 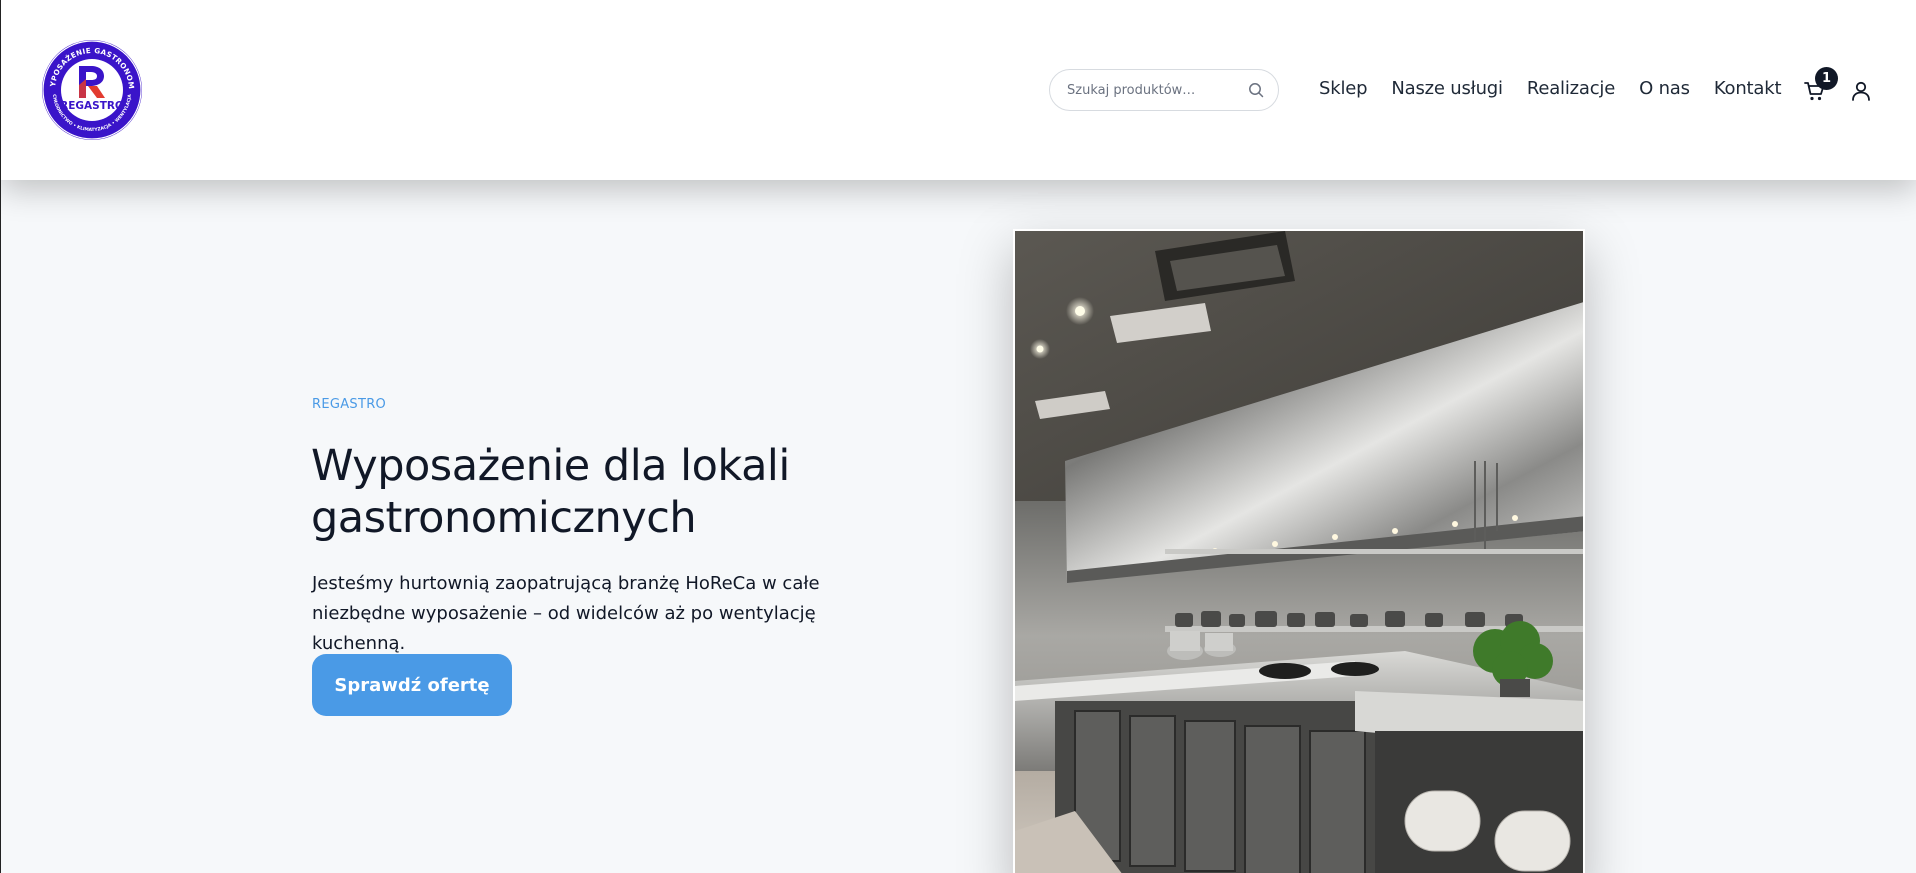 What do you see at coordinates (550, 492) in the screenshot?
I see `hero-title: Wyposażenie dla lokali gastronomicznych` at bounding box center [550, 492].